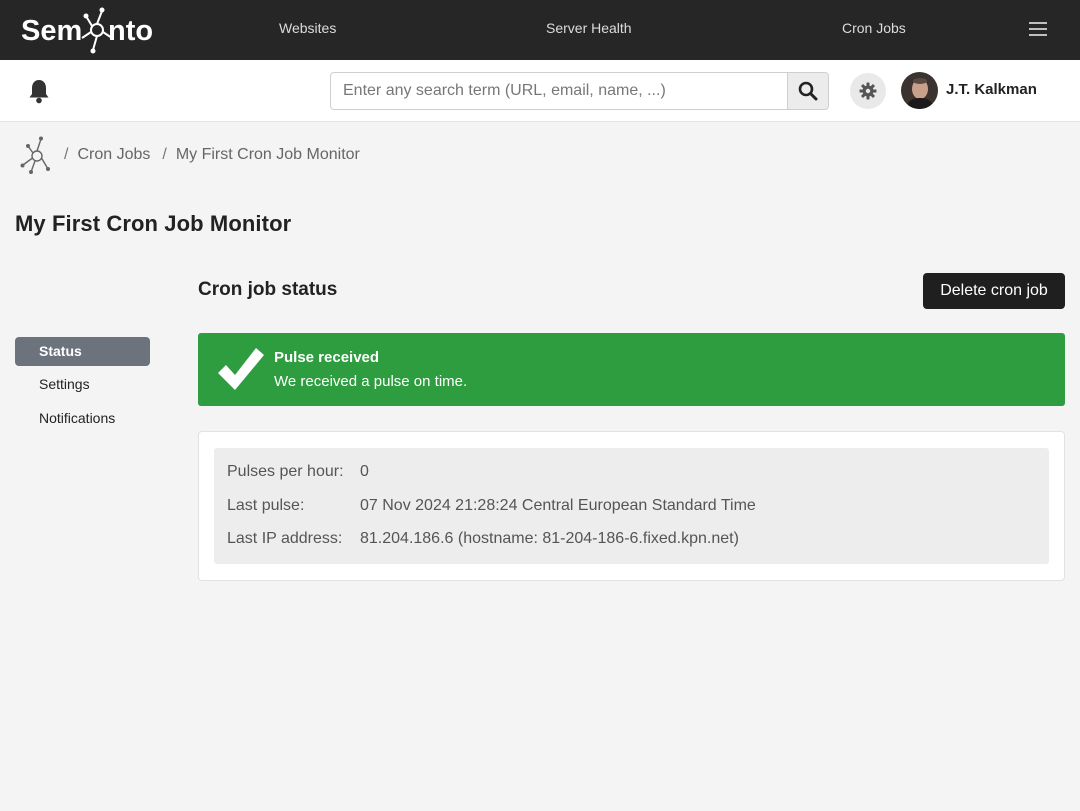  What do you see at coordinates (51, 31) in the screenshot?
I see `svg-text: Sem` at bounding box center [51, 31].